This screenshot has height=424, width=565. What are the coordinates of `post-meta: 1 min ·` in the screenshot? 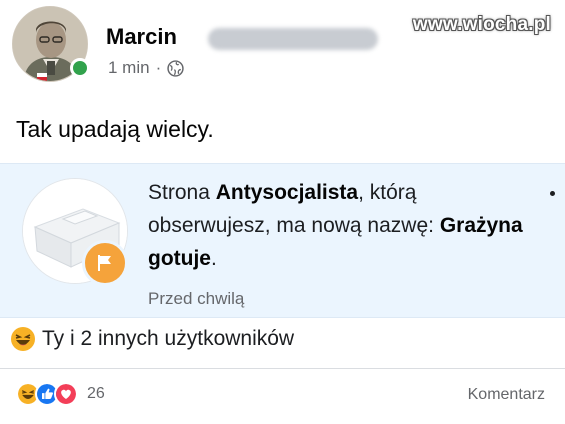 It's located at (146, 68).